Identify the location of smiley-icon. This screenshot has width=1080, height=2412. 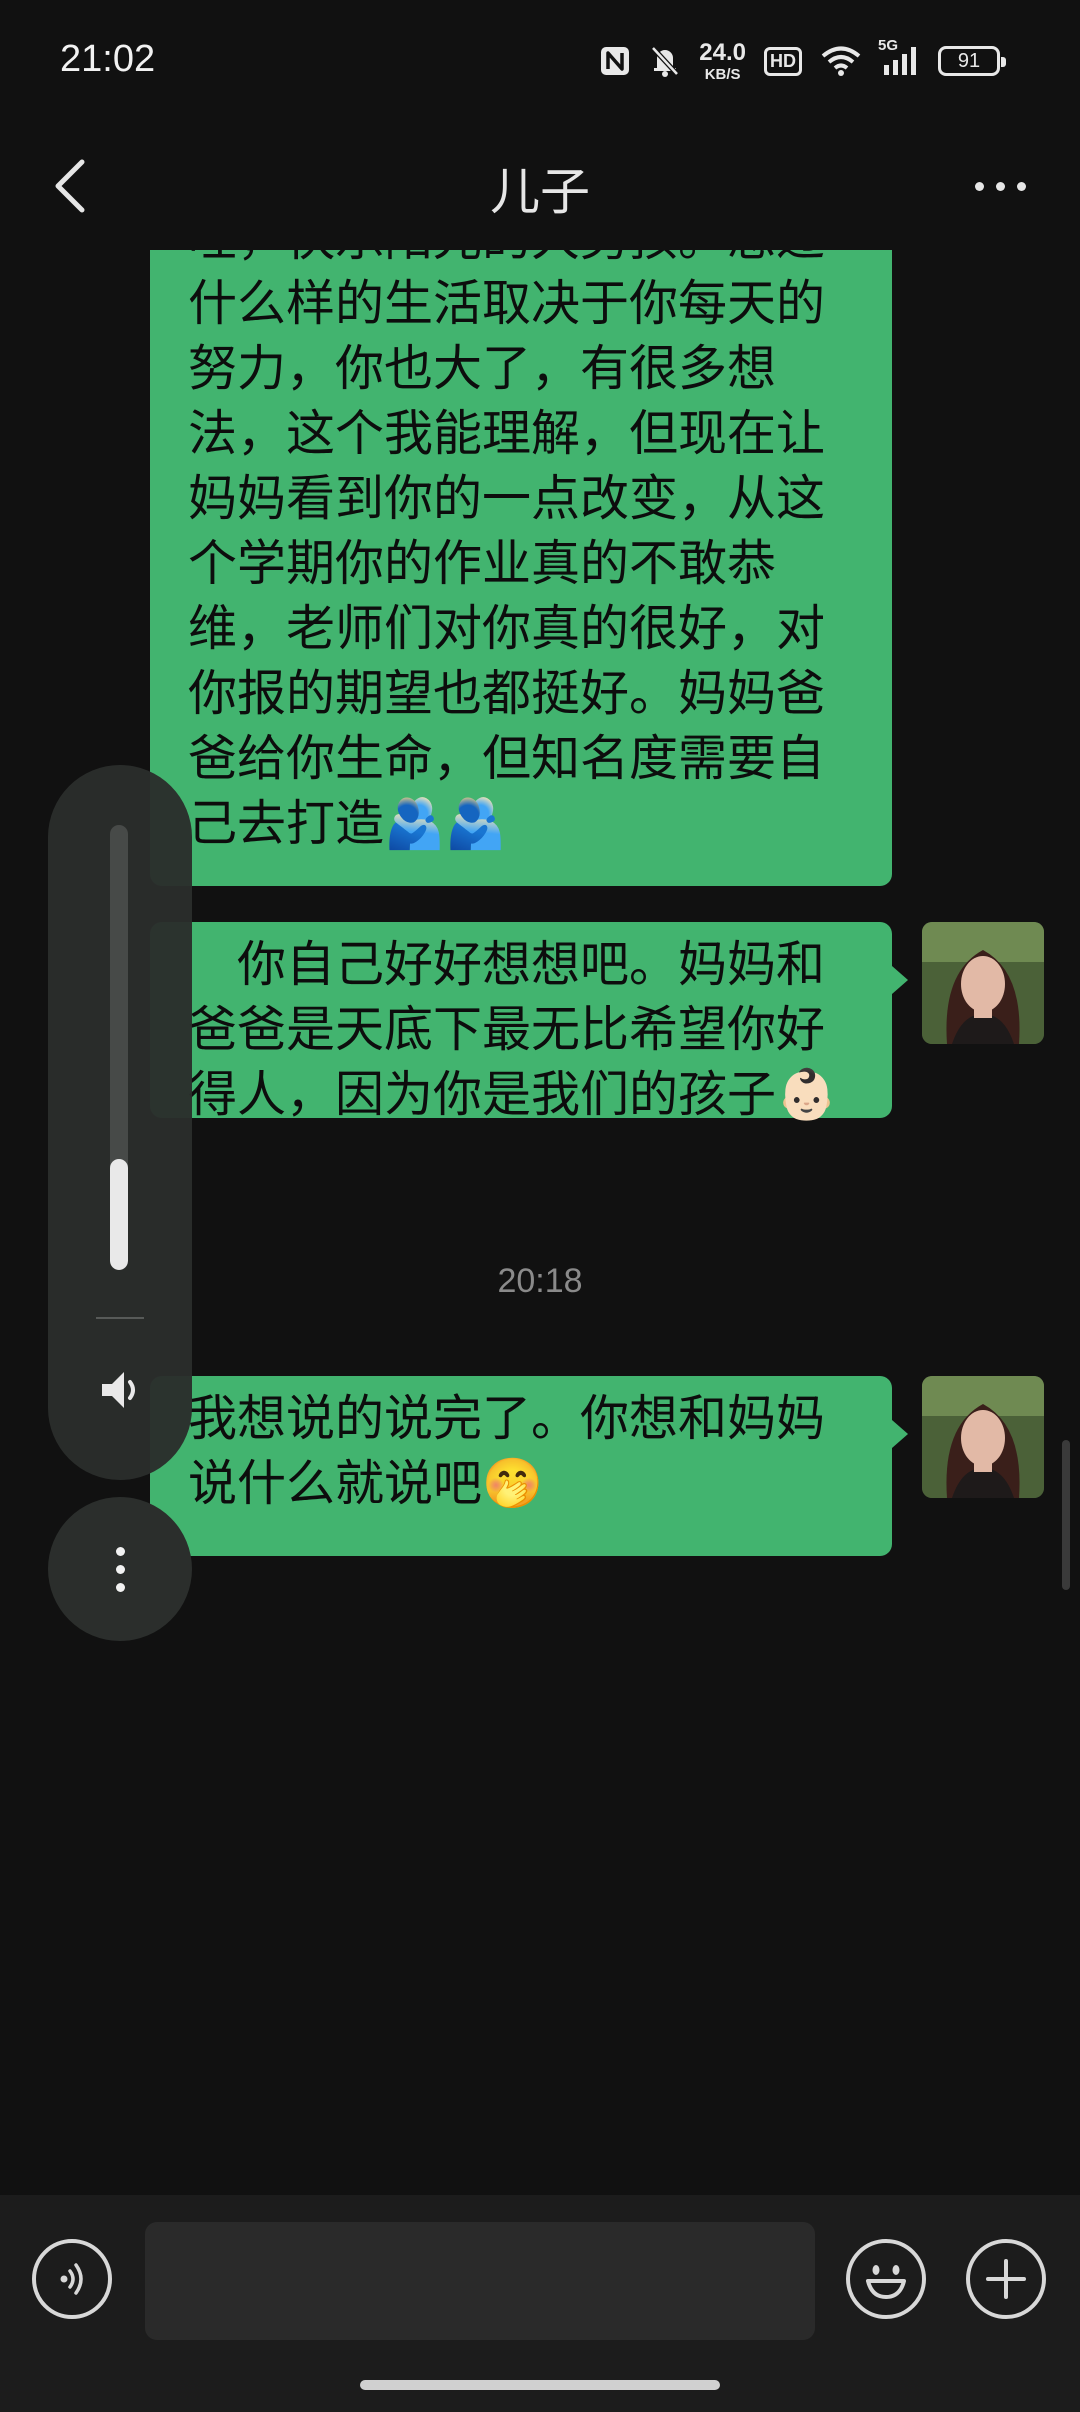
(886, 2282).